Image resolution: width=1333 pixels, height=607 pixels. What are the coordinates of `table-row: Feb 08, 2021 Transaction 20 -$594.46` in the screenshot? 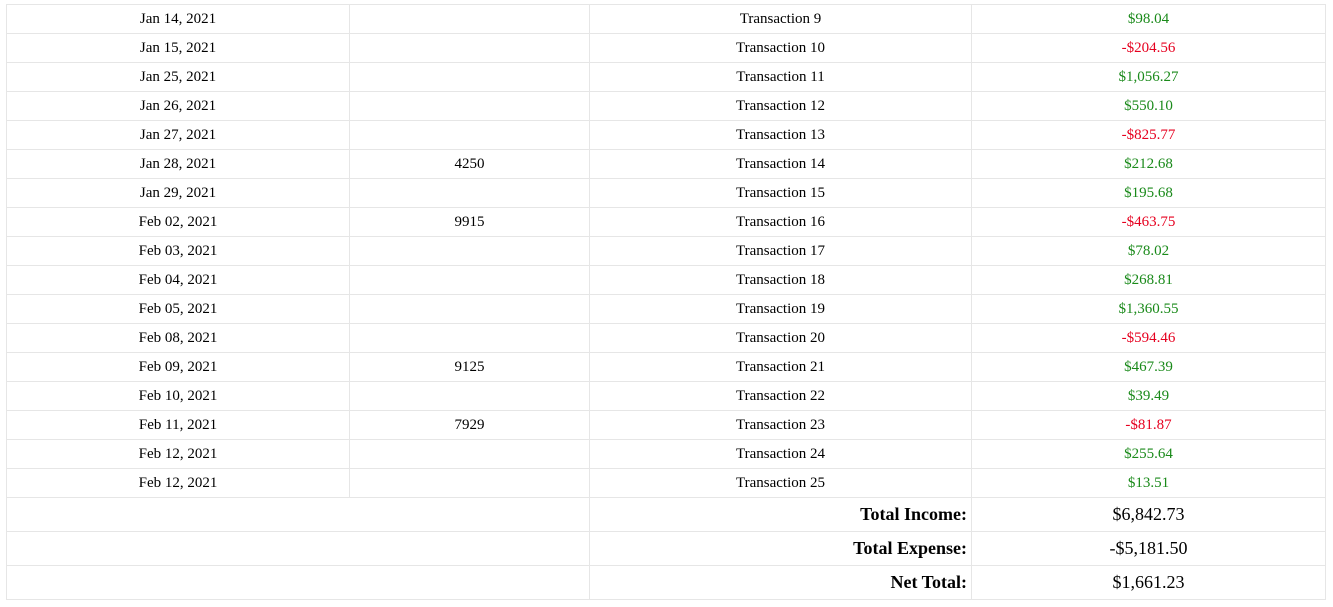 It's located at (666, 338).